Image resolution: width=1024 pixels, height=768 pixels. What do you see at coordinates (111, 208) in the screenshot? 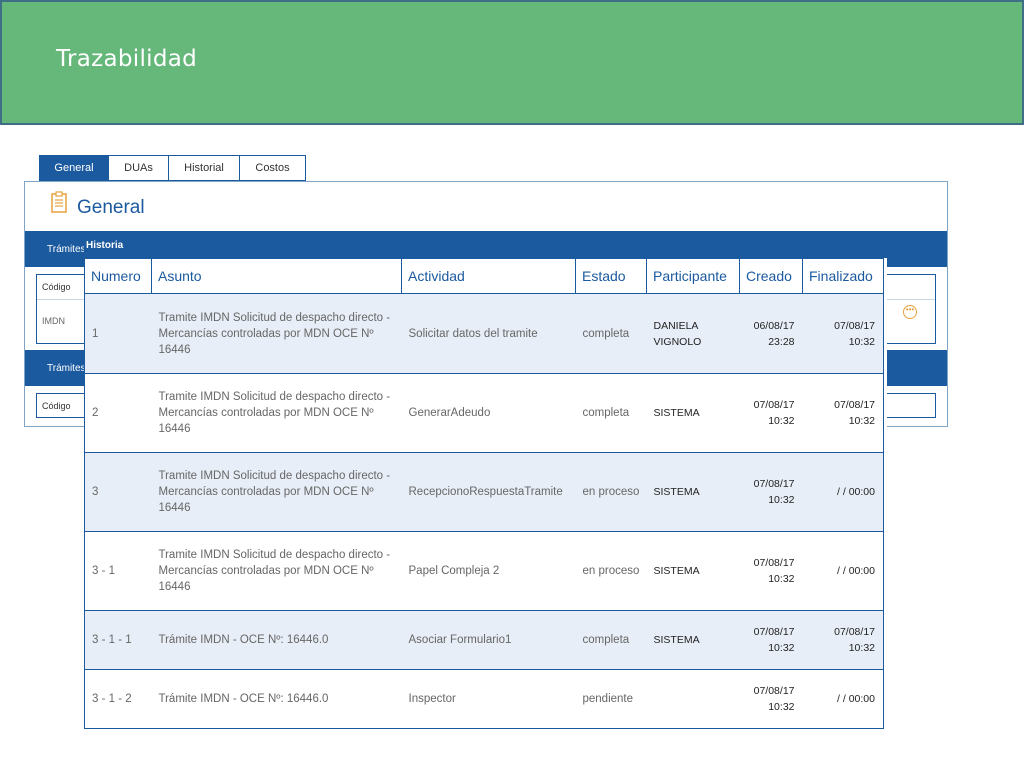
I see `general-heading: General` at bounding box center [111, 208].